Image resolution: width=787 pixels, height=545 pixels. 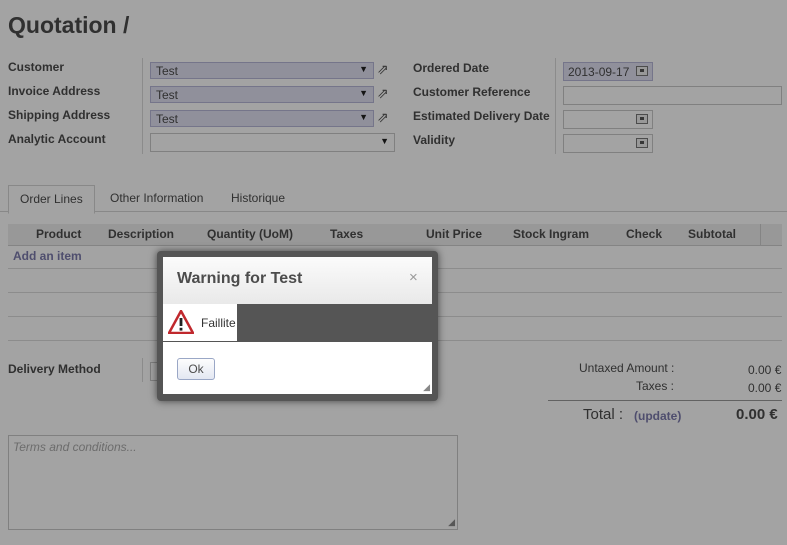 What do you see at coordinates (426, 387) in the screenshot?
I see `resize-handle-icon: ◢` at bounding box center [426, 387].